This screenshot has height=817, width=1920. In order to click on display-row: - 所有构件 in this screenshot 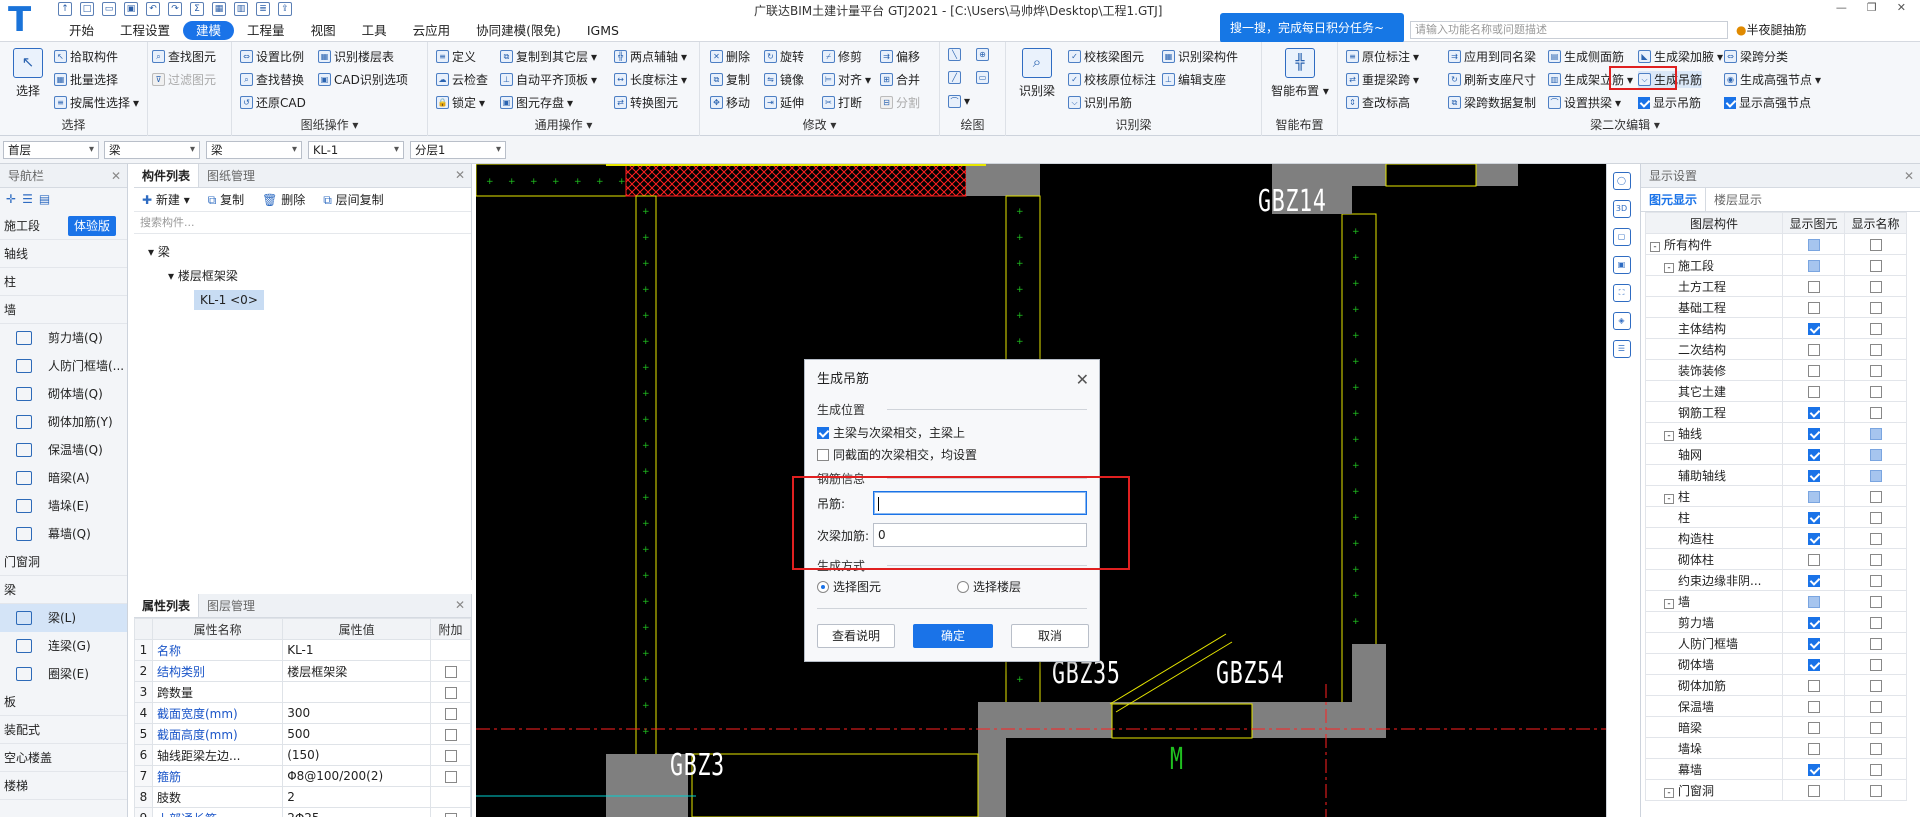, I will do `click(1776, 244)`.